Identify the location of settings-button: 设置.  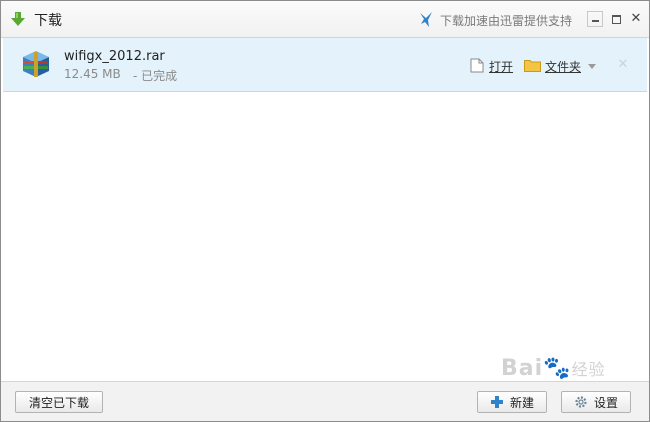
(596, 402).